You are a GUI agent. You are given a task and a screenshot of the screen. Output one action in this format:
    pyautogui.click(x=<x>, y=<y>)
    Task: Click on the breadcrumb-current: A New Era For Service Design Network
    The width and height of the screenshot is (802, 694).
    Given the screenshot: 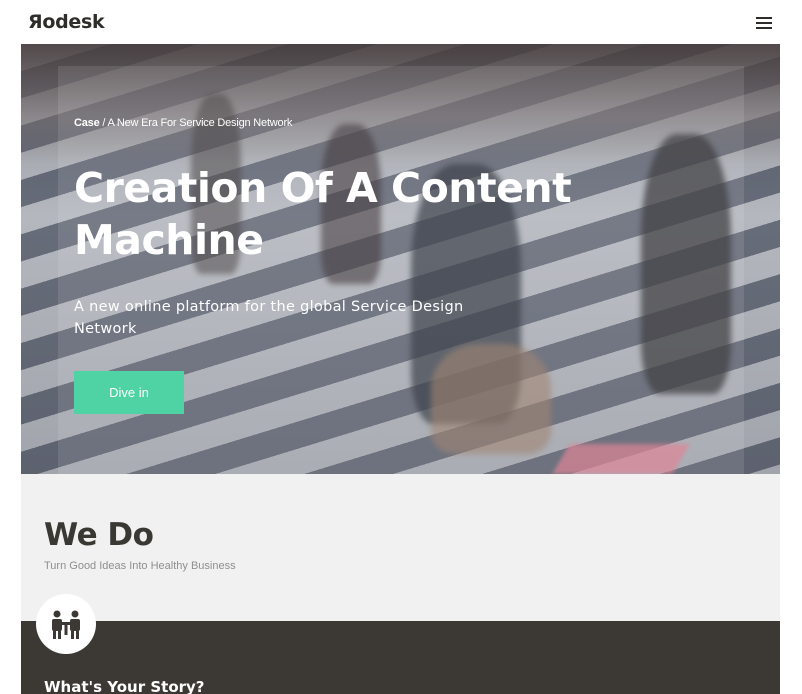 What is the action you would take?
    pyautogui.click(x=200, y=123)
    